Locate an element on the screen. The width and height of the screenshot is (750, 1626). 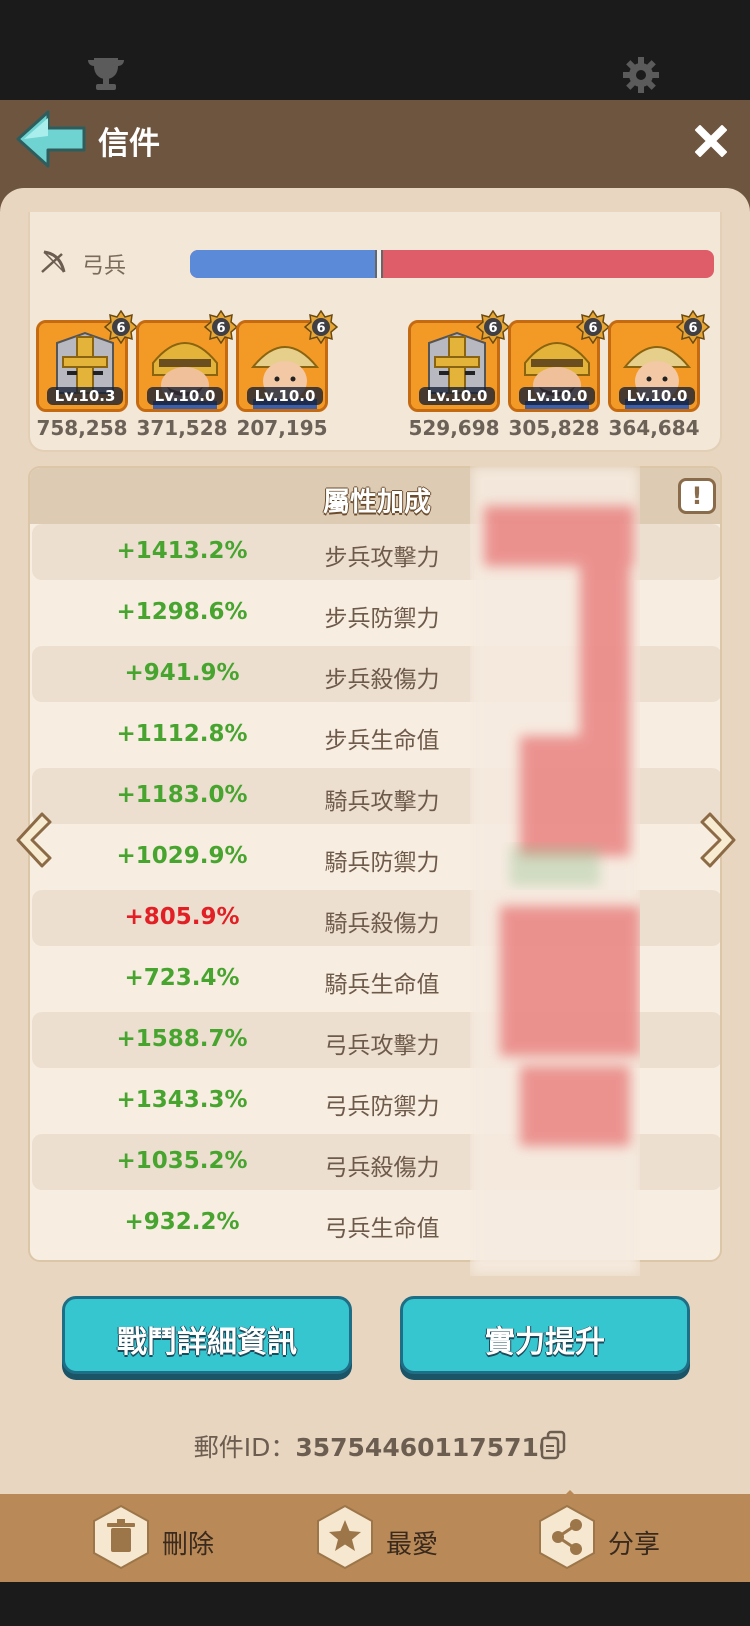
attacker-hero-card: Lv.10.0 6 207,195 is located at coordinates (287, 375).